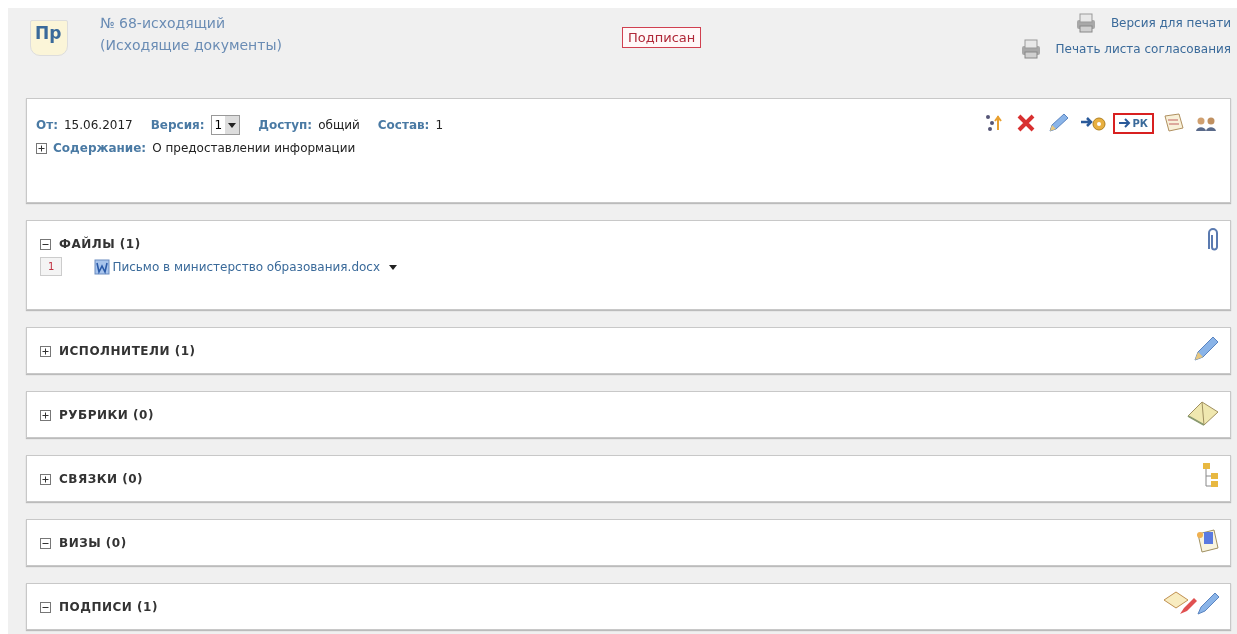 The image size is (1237, 634). I want to click on document-type-icon: Пр, so click(49, 38).